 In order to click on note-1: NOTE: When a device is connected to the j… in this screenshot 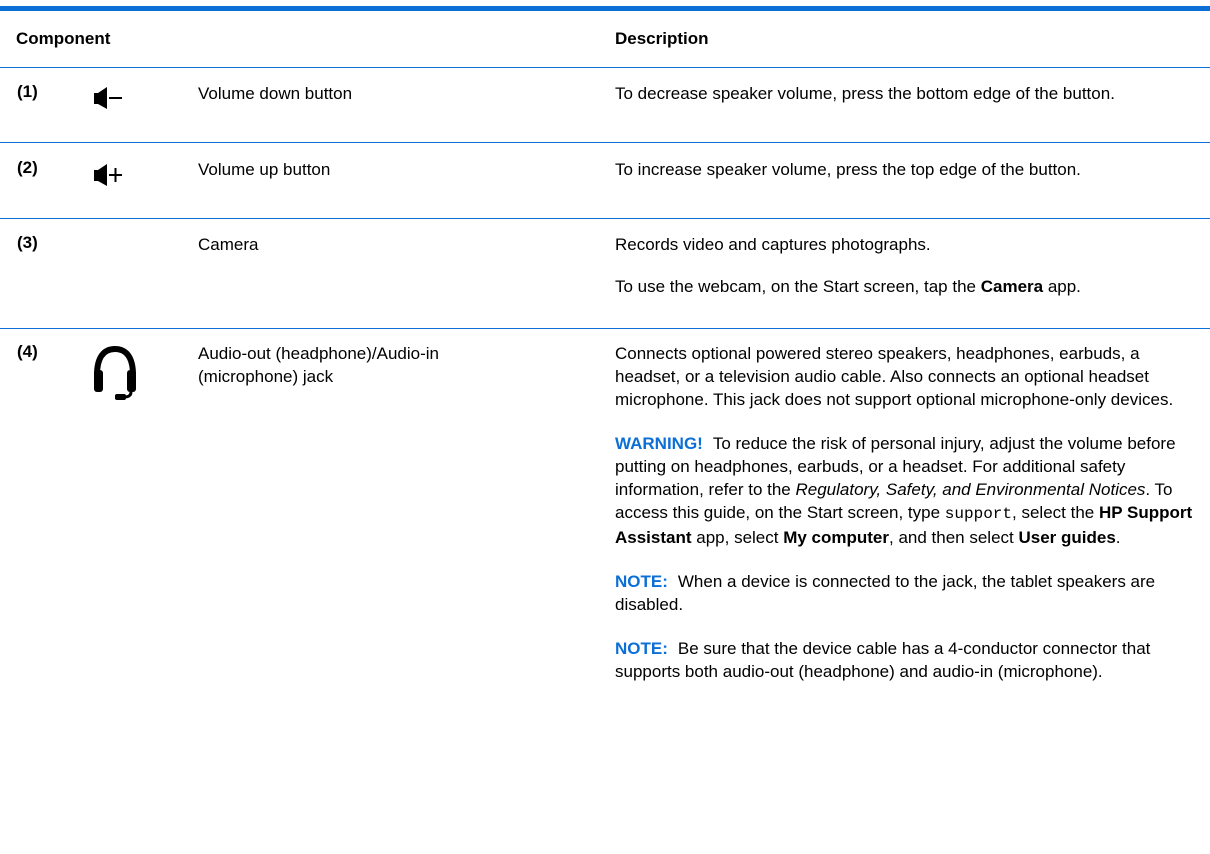, I will do `click(885, 593)`.